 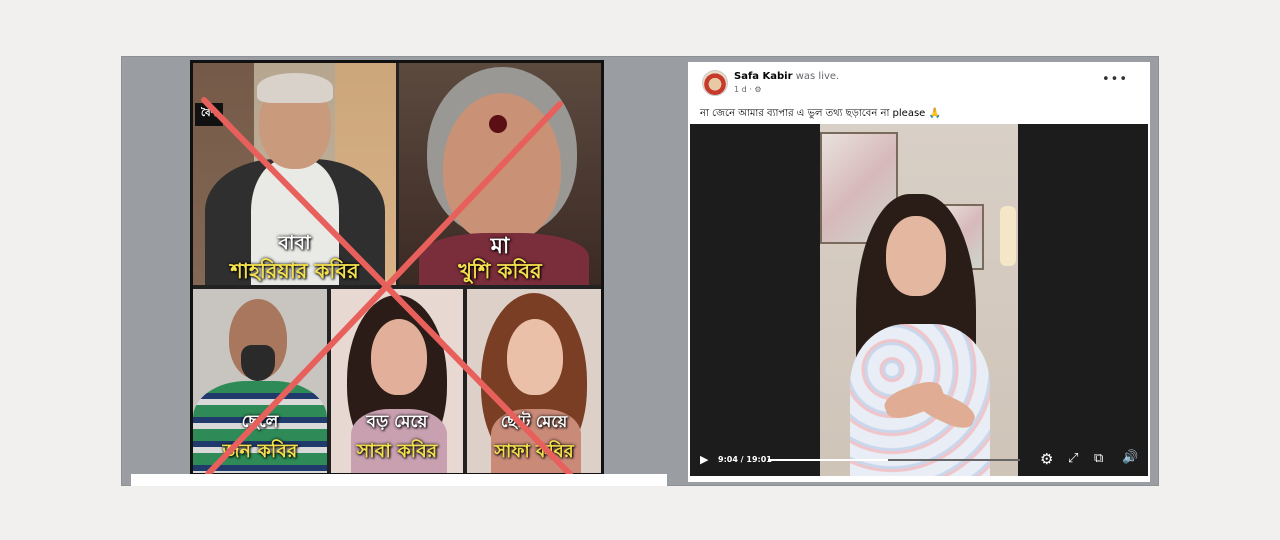 What do you see at coordinates (715, 83) in the screenshot?
I see `avatar` at bounding box center [715, 83].